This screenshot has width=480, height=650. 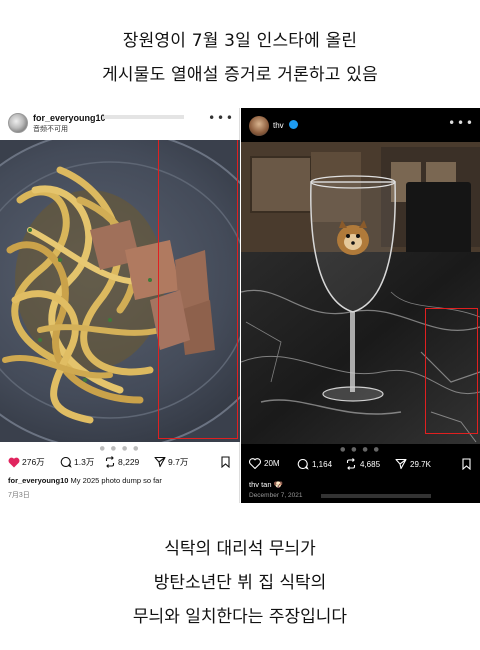 What do you see at coordinates (255, 463) in the screenshot?
I see `heart-outline-icon` at bounding box center [255, 463].